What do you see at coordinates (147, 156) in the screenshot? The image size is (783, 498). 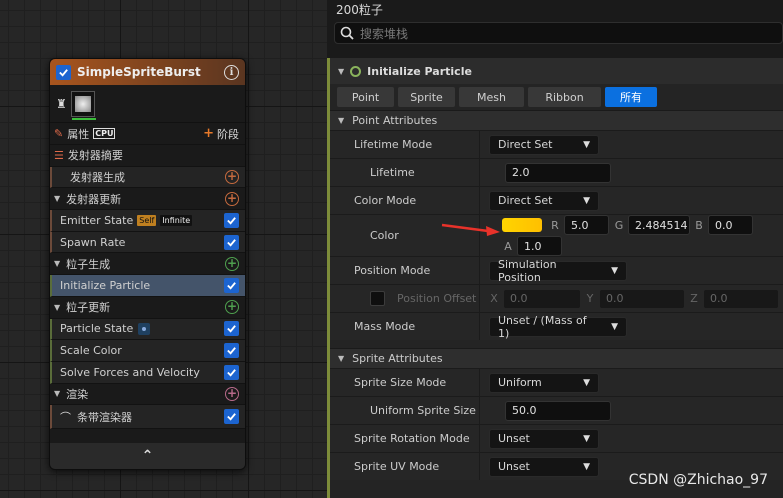 I see `emitter-summary-row: ☰ 发射器摘要` at bounding box center [147, 156].